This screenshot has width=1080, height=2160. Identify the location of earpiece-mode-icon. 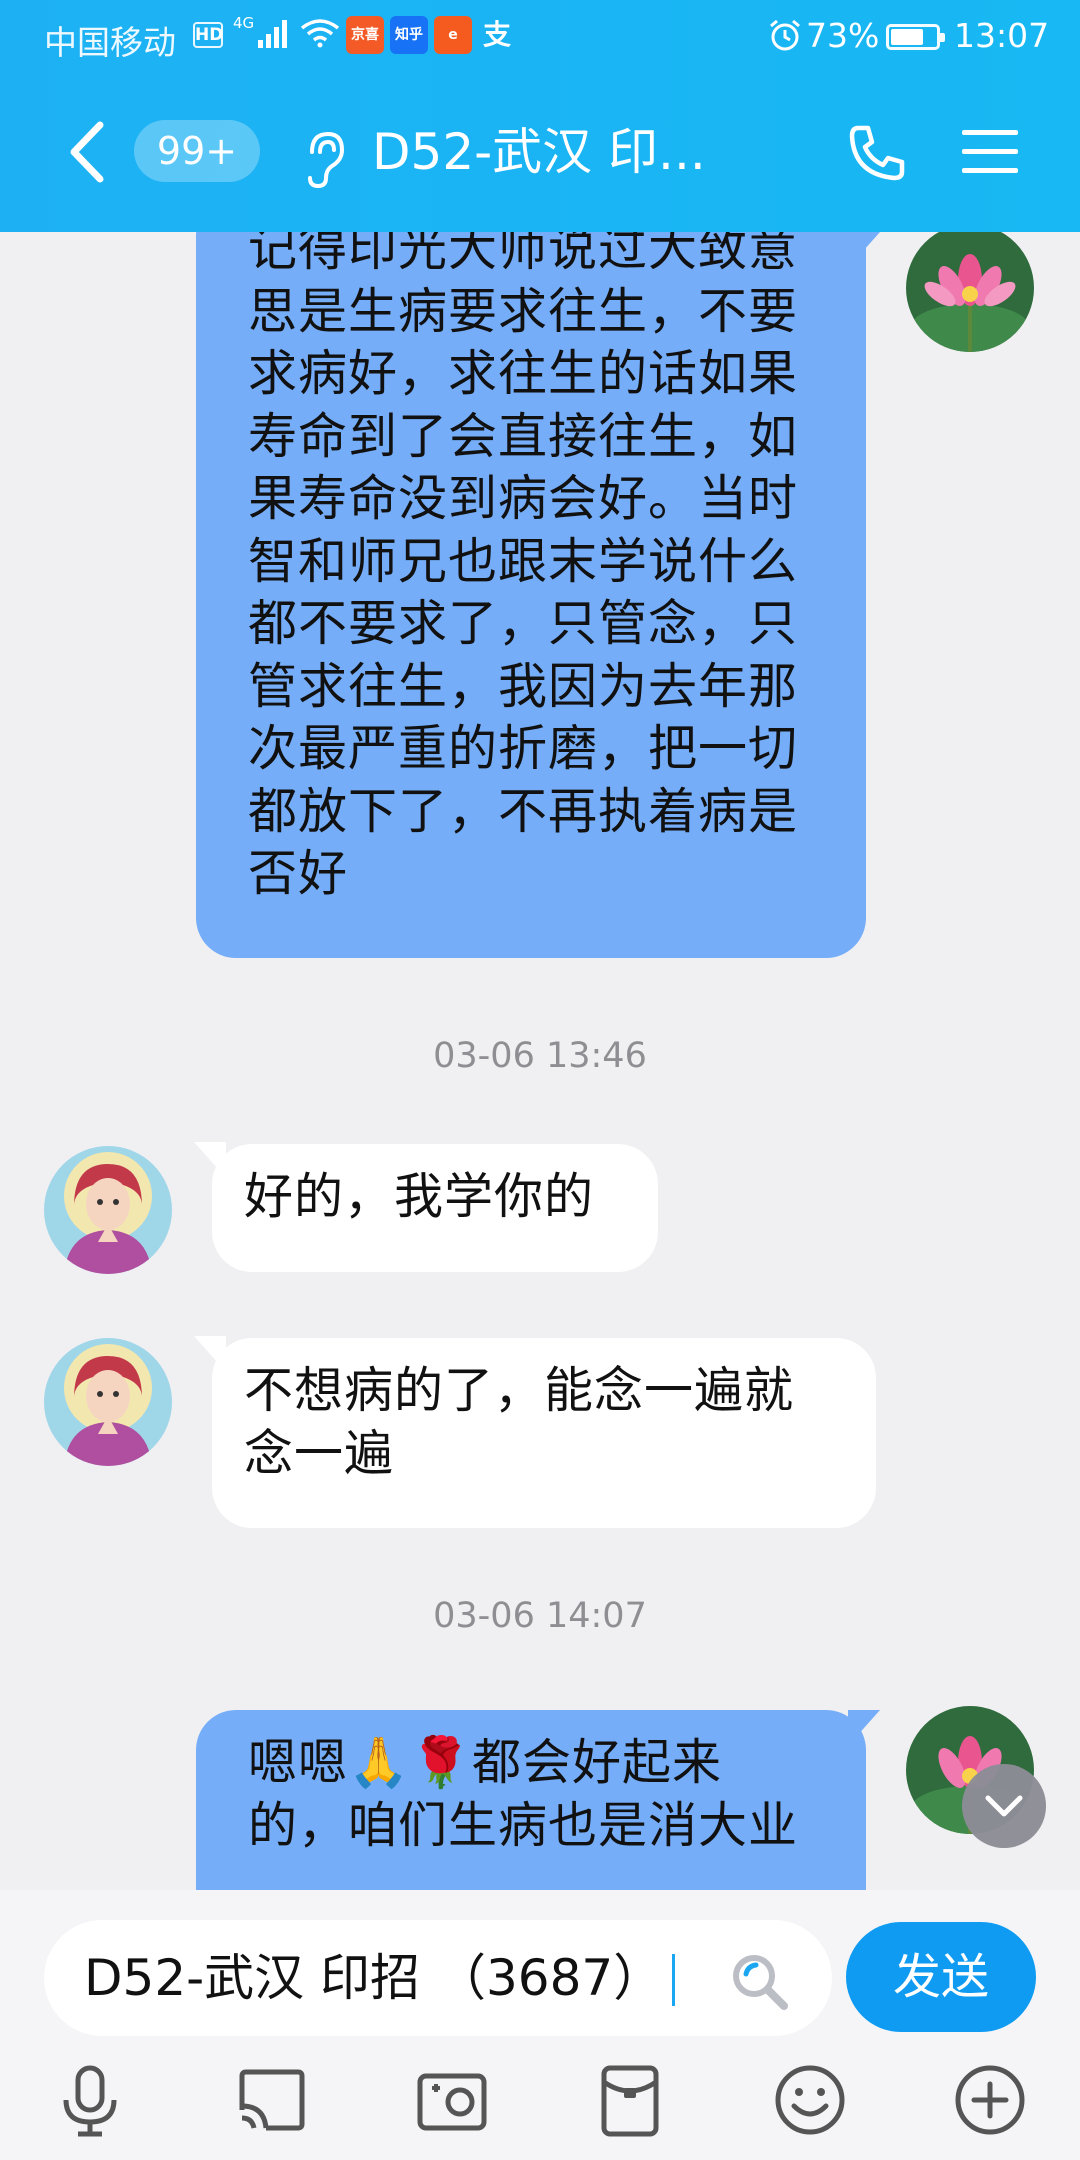
(324, 159).